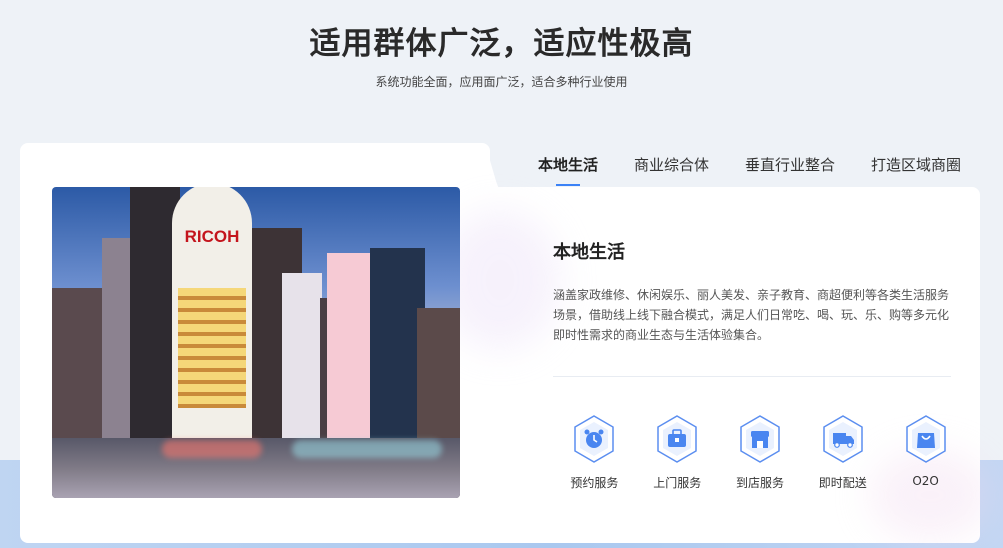  Describe the element at coordinates (677, 439) in the screenshot. I see `toolbox-icon` at that location.